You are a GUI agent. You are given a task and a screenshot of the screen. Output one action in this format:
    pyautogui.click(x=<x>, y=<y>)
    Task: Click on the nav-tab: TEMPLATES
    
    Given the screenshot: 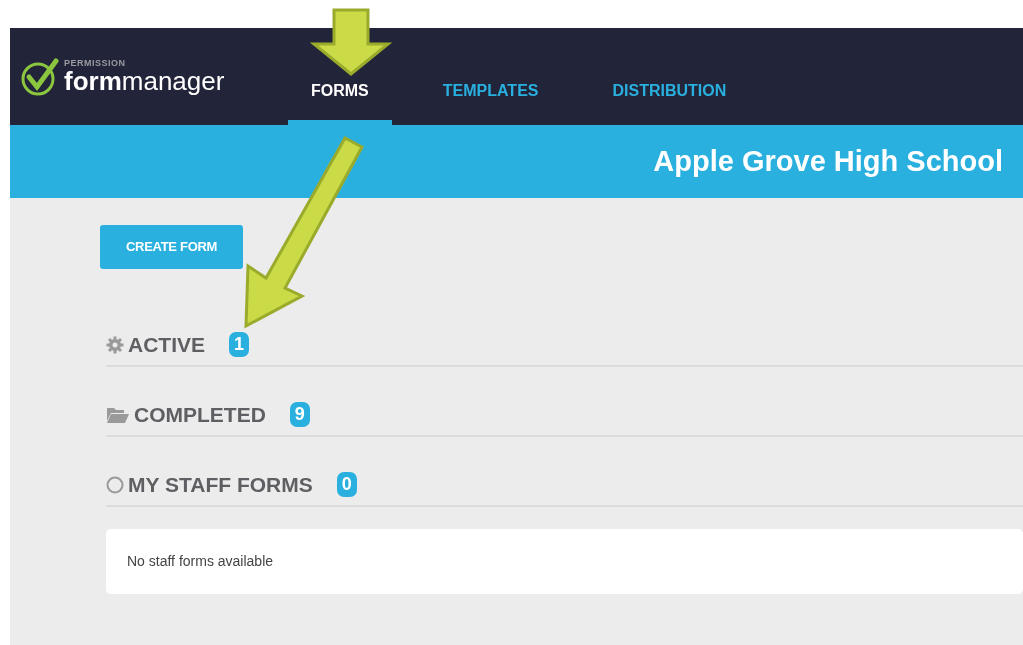 What is the action you would take?
    pyautogui.click(x=490, y=76)
    